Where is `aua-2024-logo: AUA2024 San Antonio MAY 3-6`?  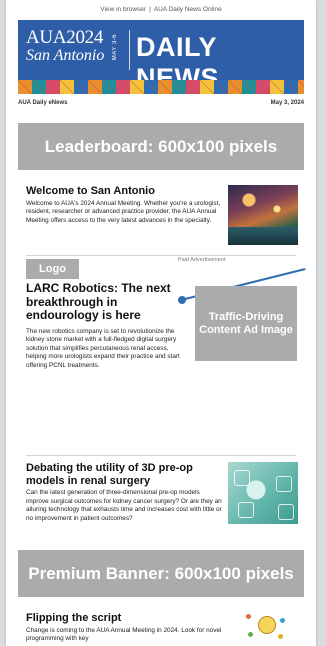
aua-2024-logo: AUA2024 San Antonio MAY 3-6 is located at coordinates (75, 50).